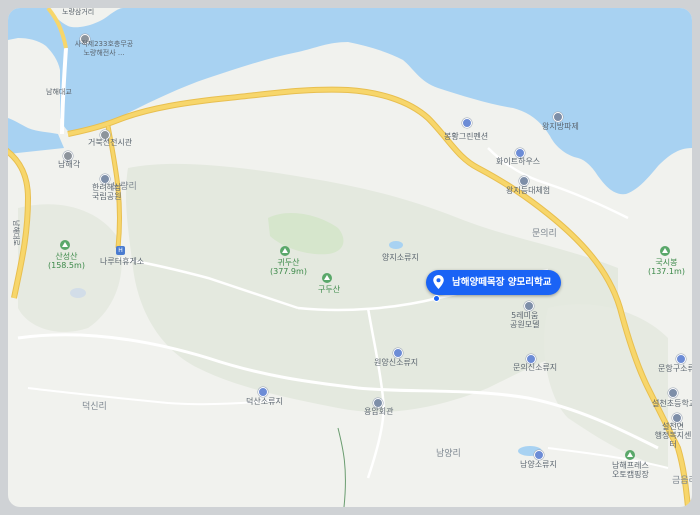  What do you see at coordinates (438, 282) in the screenshot?
I see `location-pin-icon` at bounding box center [438, 282].